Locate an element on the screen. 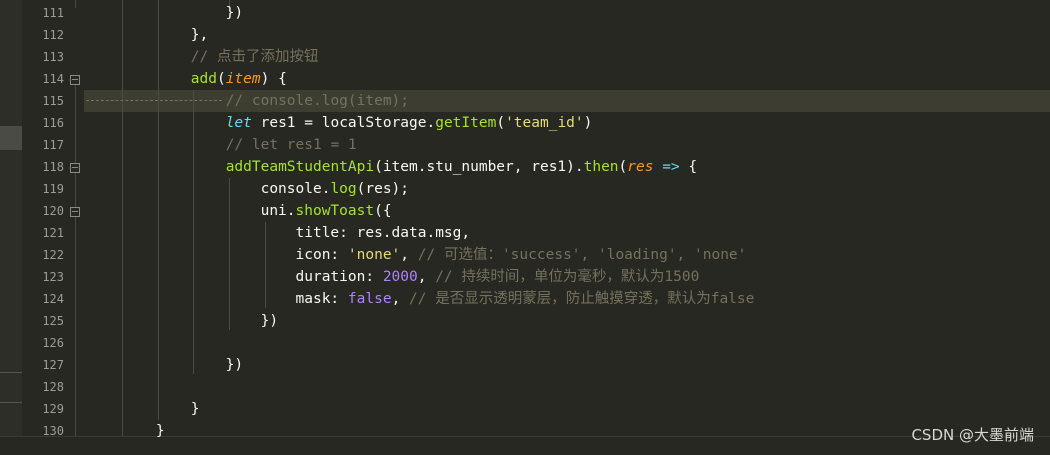  line-number: 115 is located at coordinates (53, 101).